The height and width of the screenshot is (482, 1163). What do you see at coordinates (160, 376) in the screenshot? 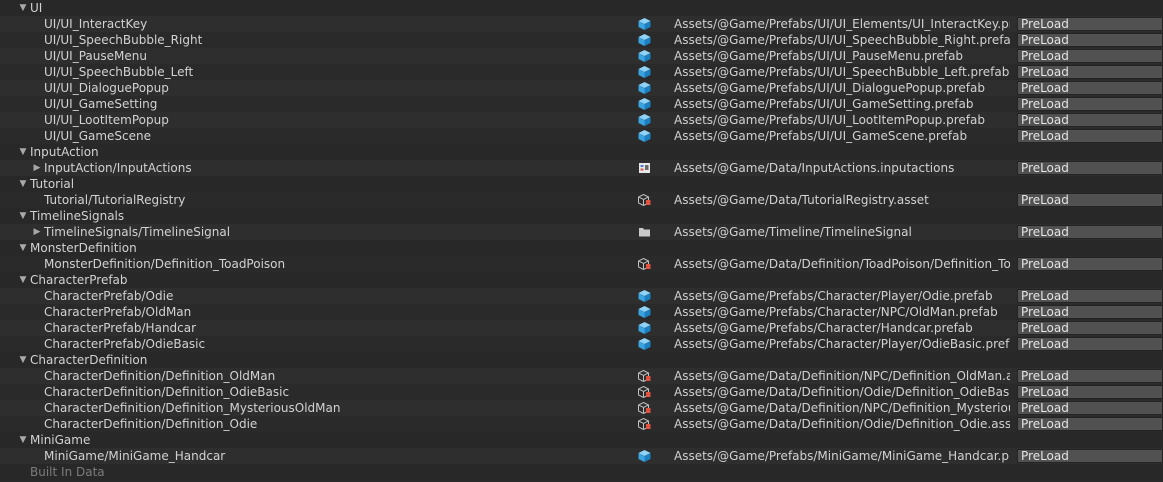
I see `entry-address-label: CharacterDefinition/Definition_OldMan` at bounding box center [160, 376].